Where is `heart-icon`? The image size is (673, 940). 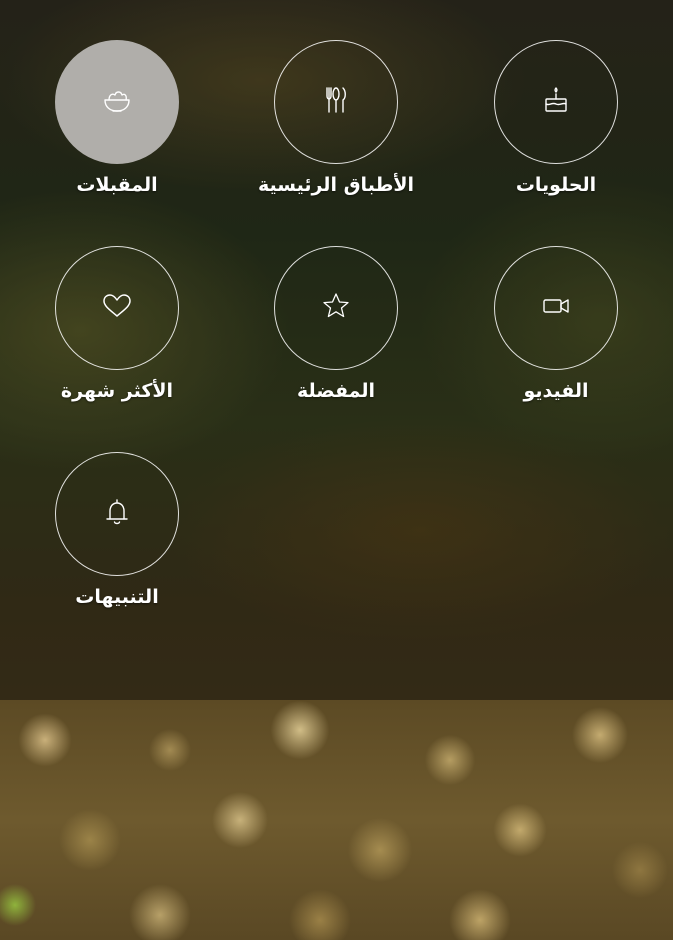
heart-icon is located at coordinates (117, 308).